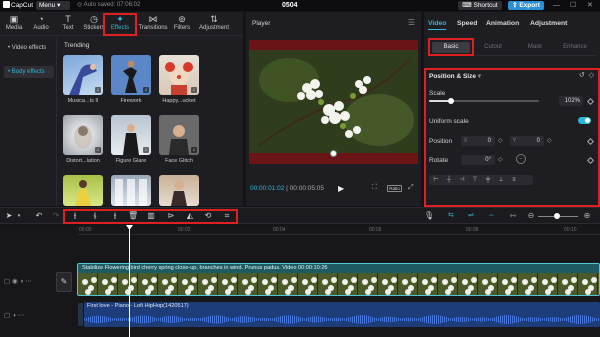  Describe the element at coordinates (475, 180) in the screenshot. I see `align-top-icon: ⊤` at that location.